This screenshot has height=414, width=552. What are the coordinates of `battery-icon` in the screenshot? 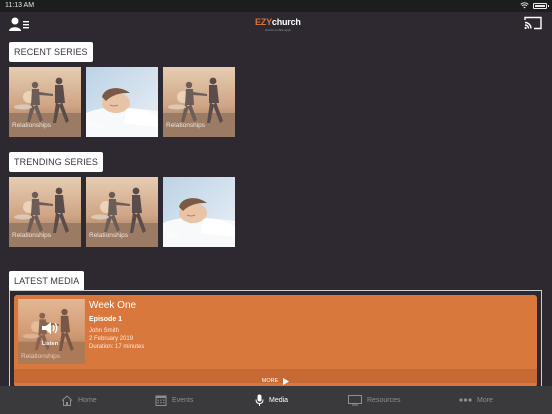 It's located at (541, 5).